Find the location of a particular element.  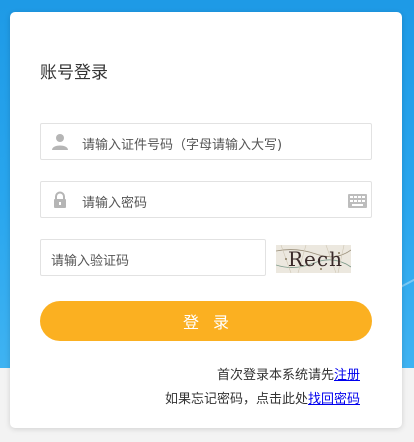

lock-icon is located at coordinates (60, 200).